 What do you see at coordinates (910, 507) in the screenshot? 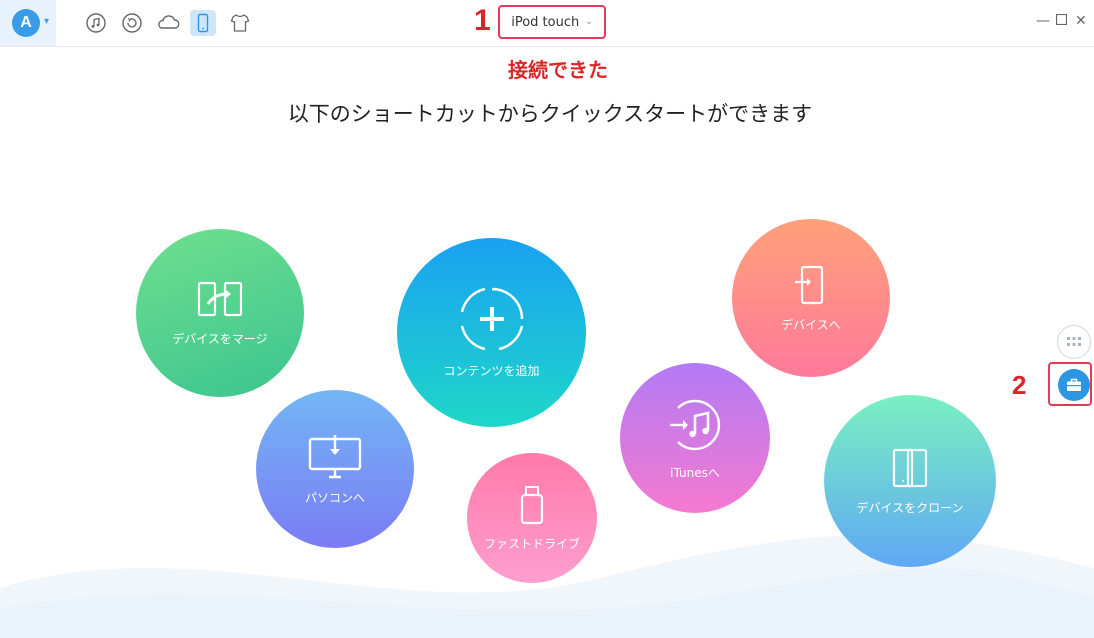
I see `clone-device-label: デバイスをクローン` at bounding box center [910, 507].